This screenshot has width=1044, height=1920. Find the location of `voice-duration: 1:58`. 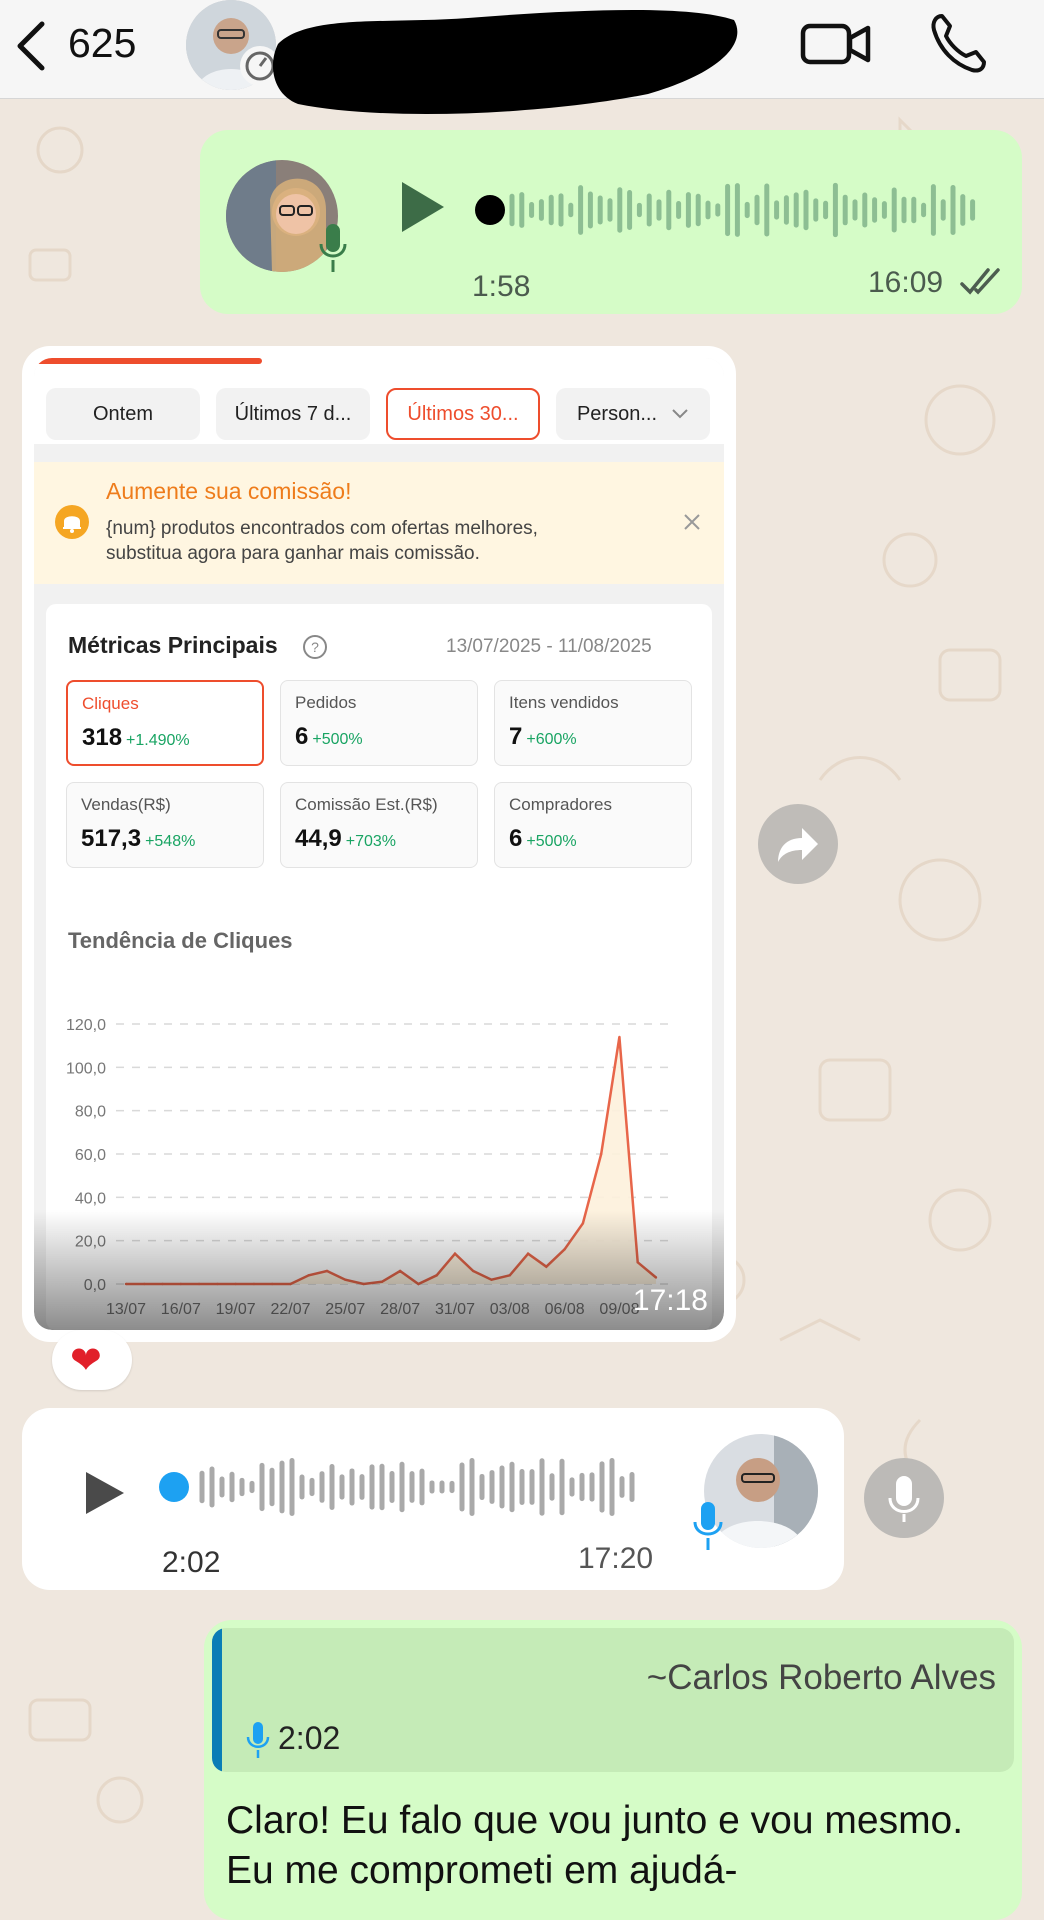

voice-duration: 1:58 is located at coordinates (501, 286).